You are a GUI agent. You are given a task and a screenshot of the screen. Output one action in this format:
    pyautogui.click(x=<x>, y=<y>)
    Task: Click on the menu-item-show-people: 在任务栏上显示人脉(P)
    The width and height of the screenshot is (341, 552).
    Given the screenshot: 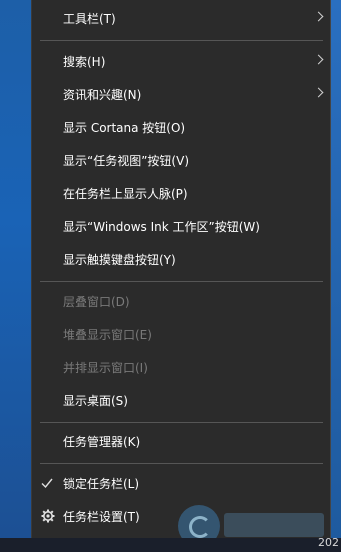 What is the action you would take?
    pyautogui.click(x=181, y=193)
    